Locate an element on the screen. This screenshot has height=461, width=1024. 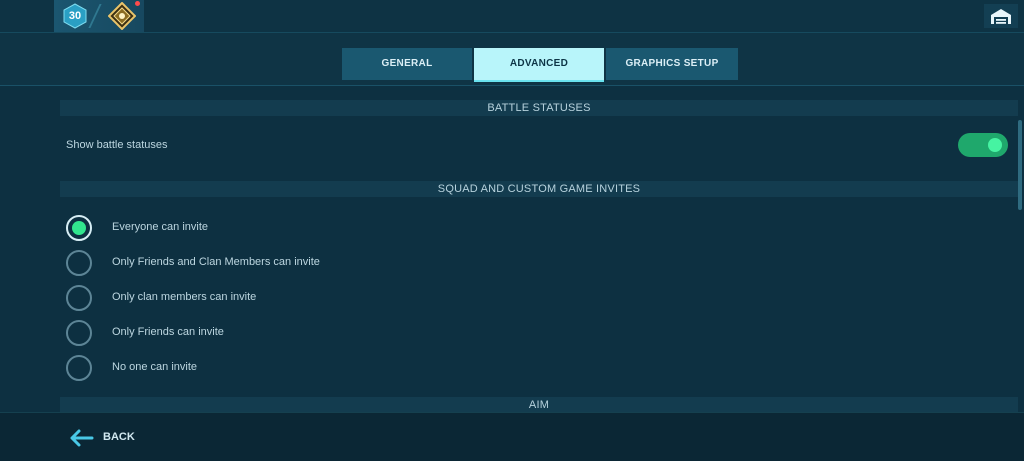
section-header-battle-statuses: BATTLE STATUSES is located at coordinates (539, 108).